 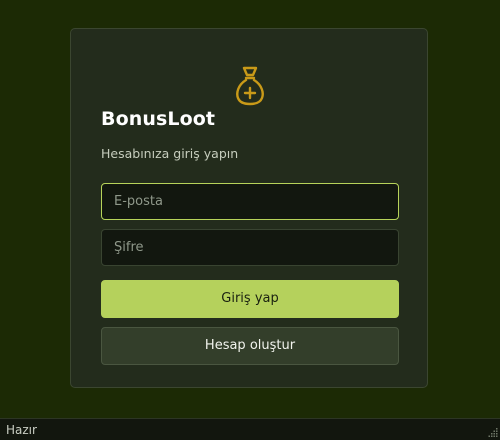 I want to click on create-account-button: Hesap oluştur, so click(x=250, y=346).